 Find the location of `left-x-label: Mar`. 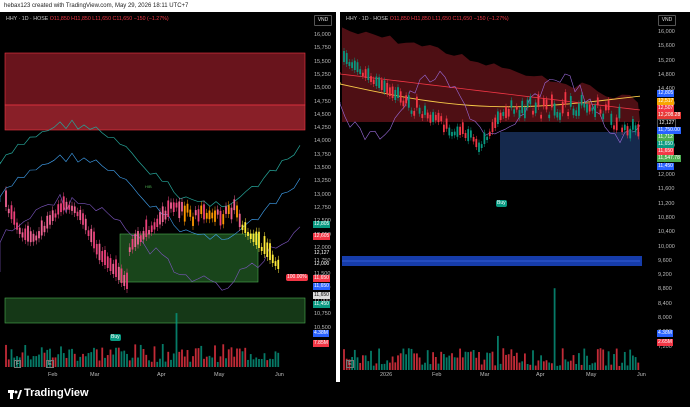

left-x-label: Mar is located at coordinates (95, 375).